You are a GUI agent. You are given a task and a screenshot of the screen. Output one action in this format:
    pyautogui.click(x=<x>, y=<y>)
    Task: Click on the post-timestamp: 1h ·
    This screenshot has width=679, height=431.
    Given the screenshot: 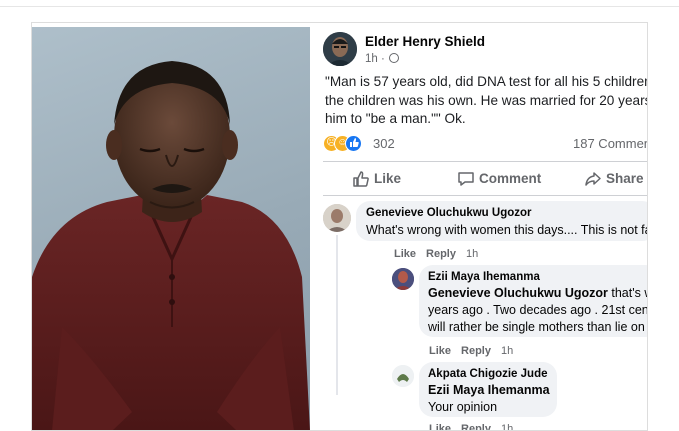 What is the action you would take?
    pyautogui.click(x=382, y=59)
    